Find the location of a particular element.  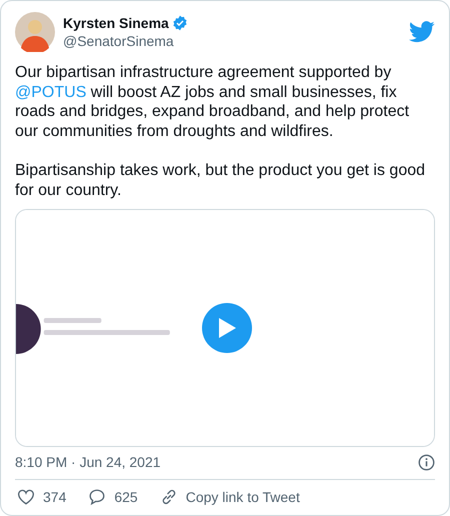

play-icon is located at coordinates (227, 328).